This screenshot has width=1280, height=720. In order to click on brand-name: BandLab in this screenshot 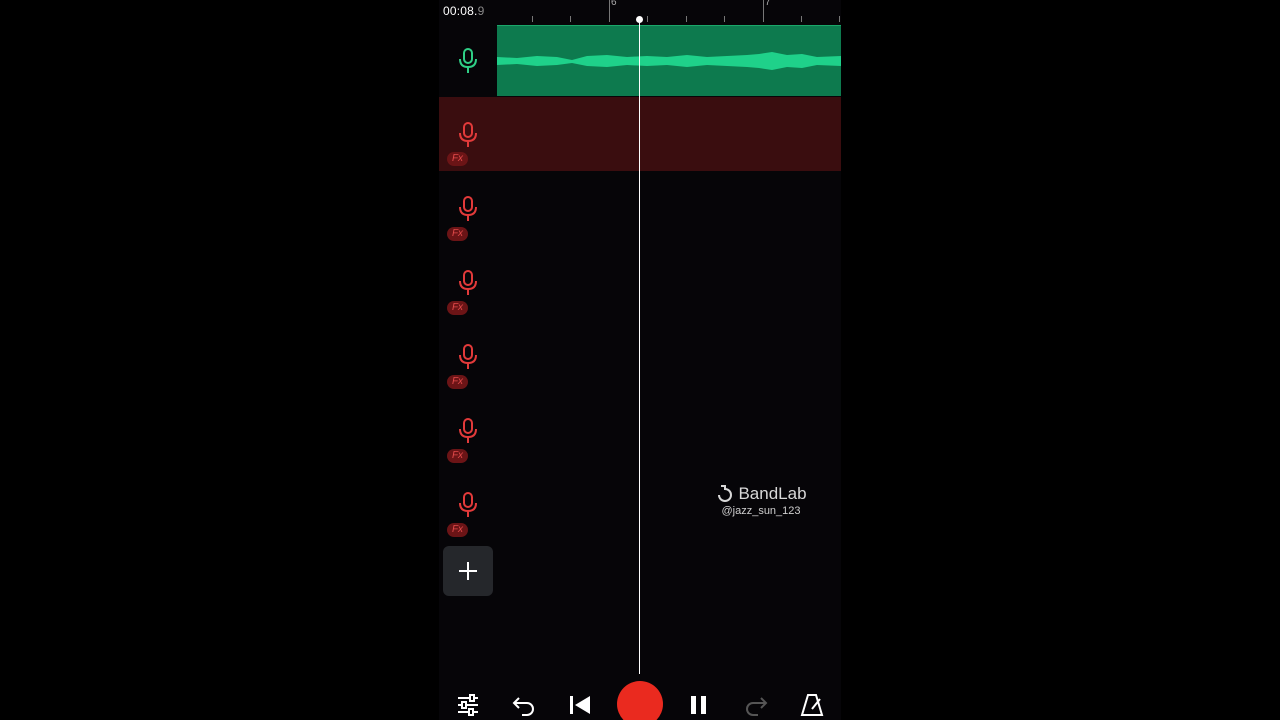, I will do `click(772, 493)`.